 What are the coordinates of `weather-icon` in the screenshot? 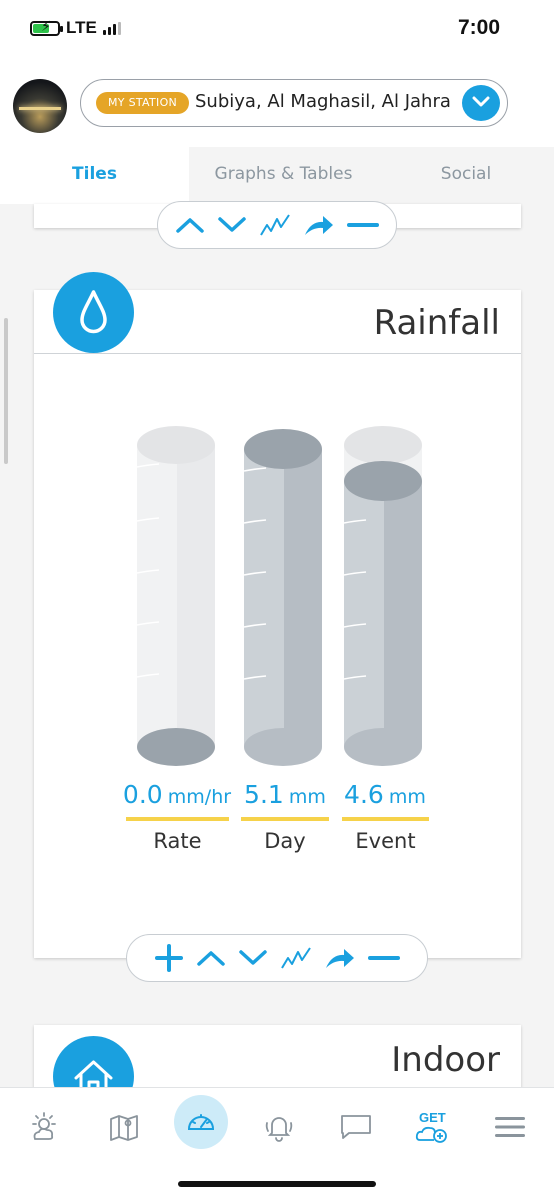 It's located at (44, 1126).